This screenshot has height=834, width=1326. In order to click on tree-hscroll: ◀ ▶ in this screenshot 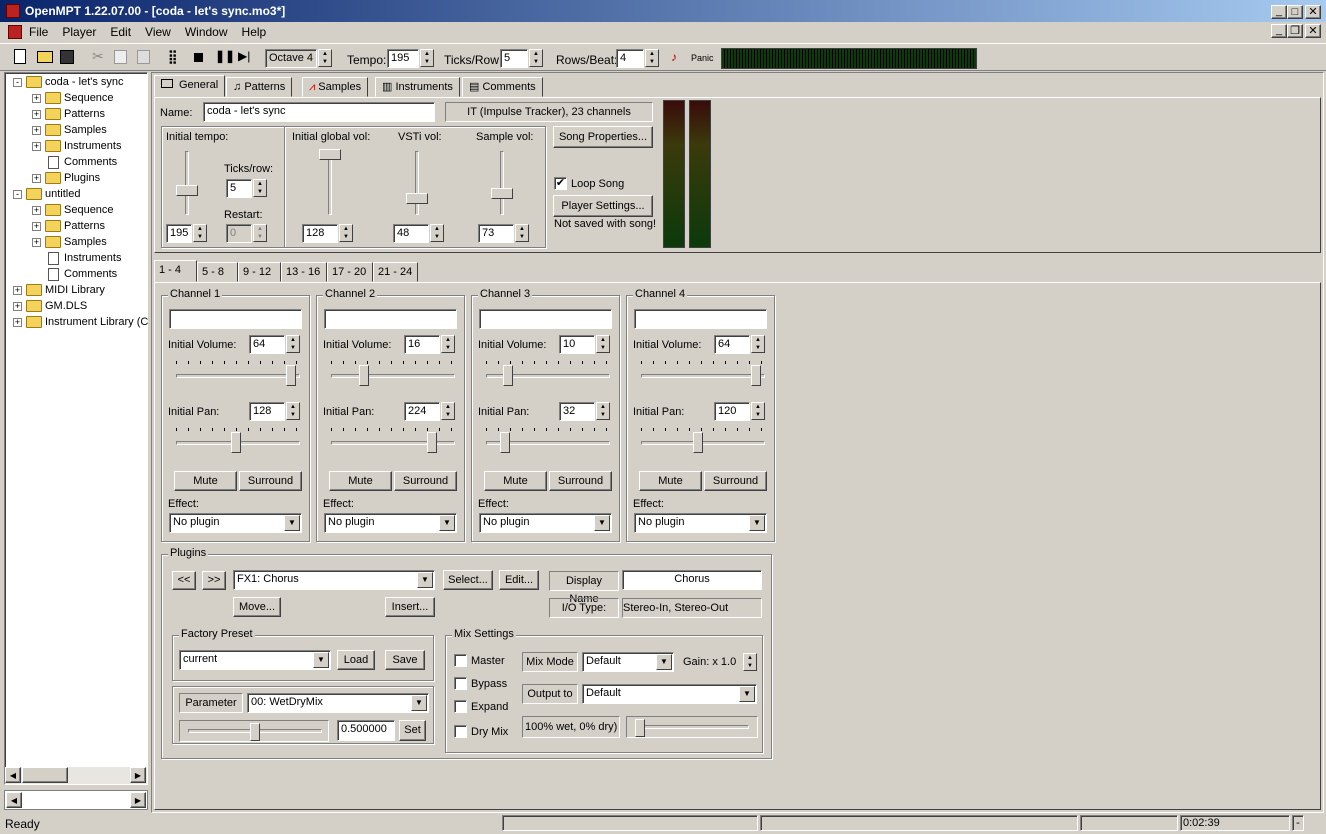, I will do `click(76, 775)`.